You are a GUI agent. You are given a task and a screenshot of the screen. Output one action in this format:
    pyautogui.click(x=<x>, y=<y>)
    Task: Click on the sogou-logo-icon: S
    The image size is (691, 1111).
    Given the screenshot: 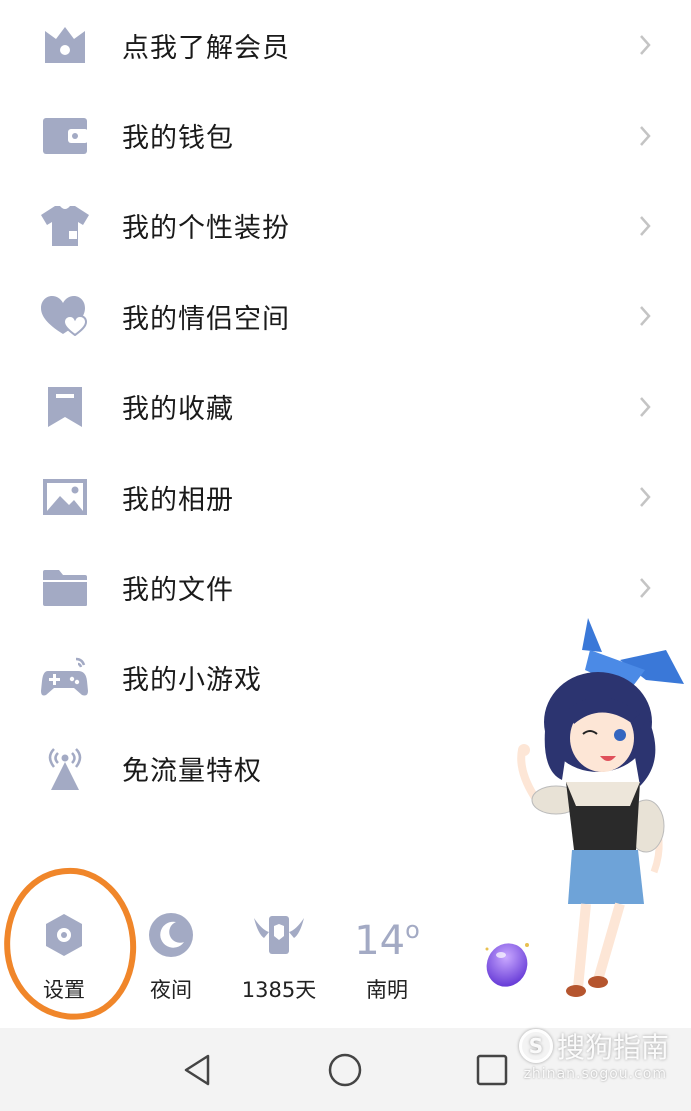 What is the action you would take?
    pyautogui.click(x=535, y=1046)
    